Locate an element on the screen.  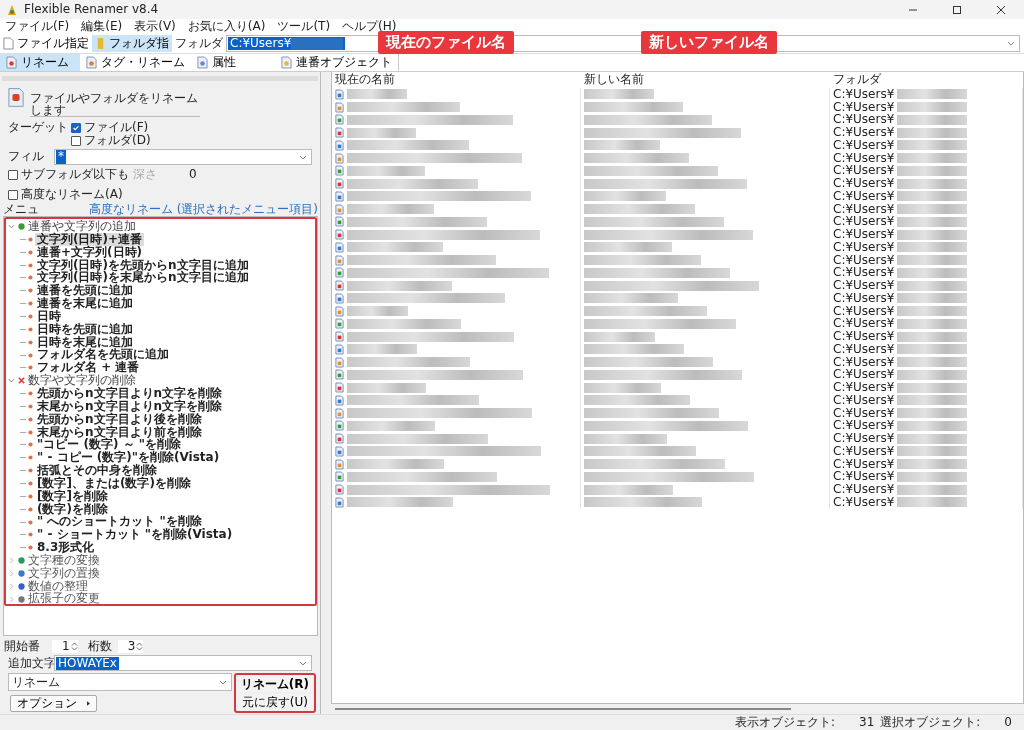
tree-item: " - ショートカット "を削除(Vista) is located at coordinates (135, 535).